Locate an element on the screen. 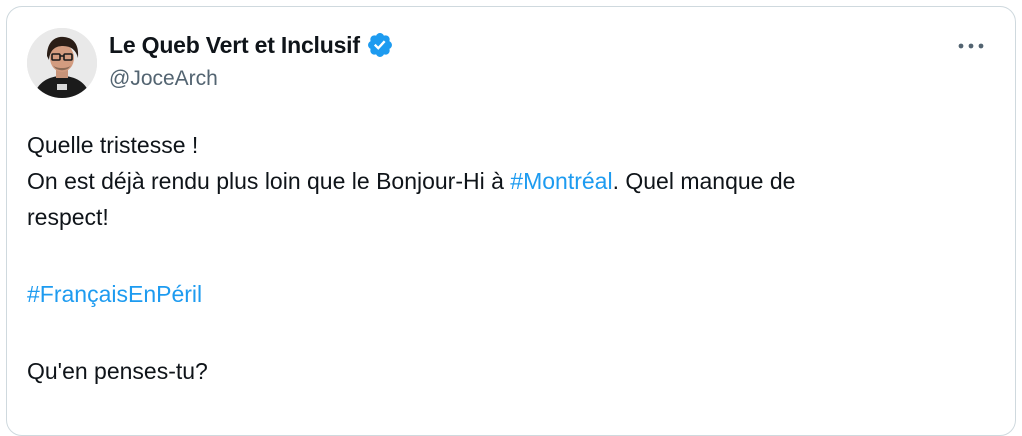 This screenshot has width=1022, height=436. tweet-question-line: Qu'en penses-tu? is located at coordinates (117, 371).